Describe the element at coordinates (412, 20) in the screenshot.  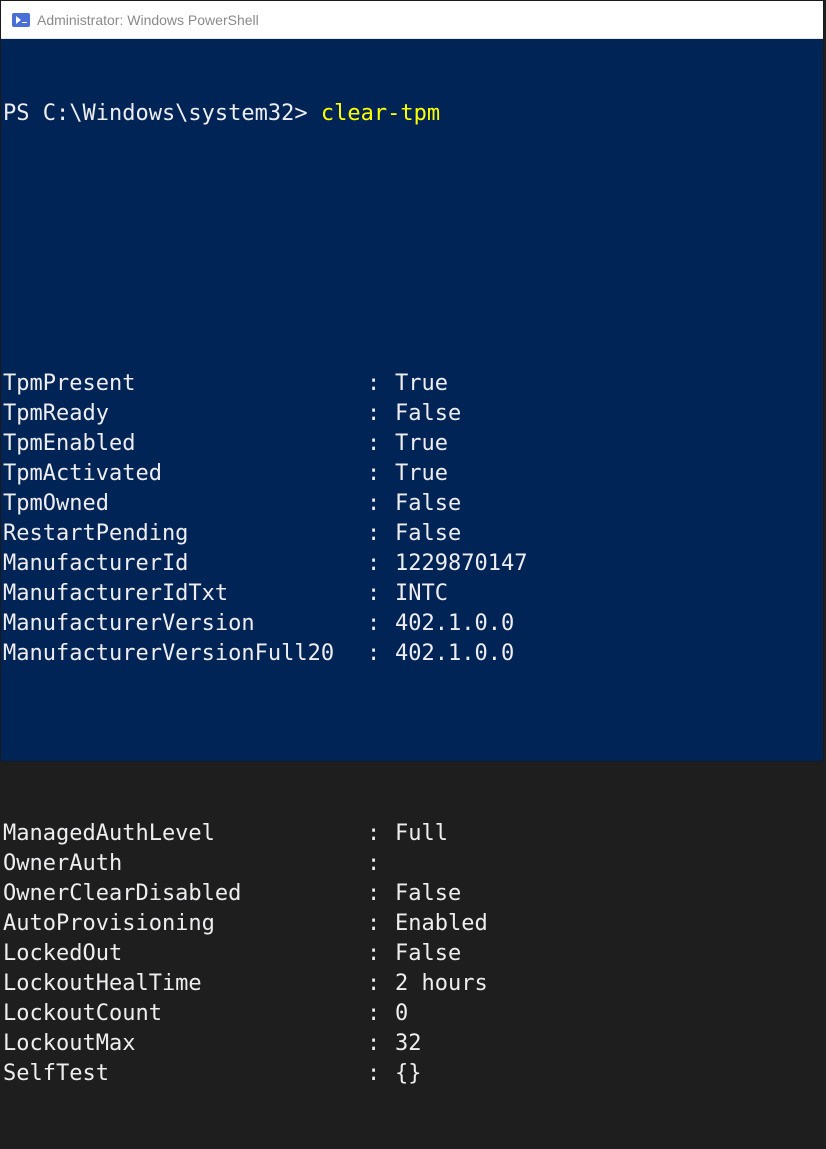
I see `title-bar: Administrator: Windows PowerShell` at that location.